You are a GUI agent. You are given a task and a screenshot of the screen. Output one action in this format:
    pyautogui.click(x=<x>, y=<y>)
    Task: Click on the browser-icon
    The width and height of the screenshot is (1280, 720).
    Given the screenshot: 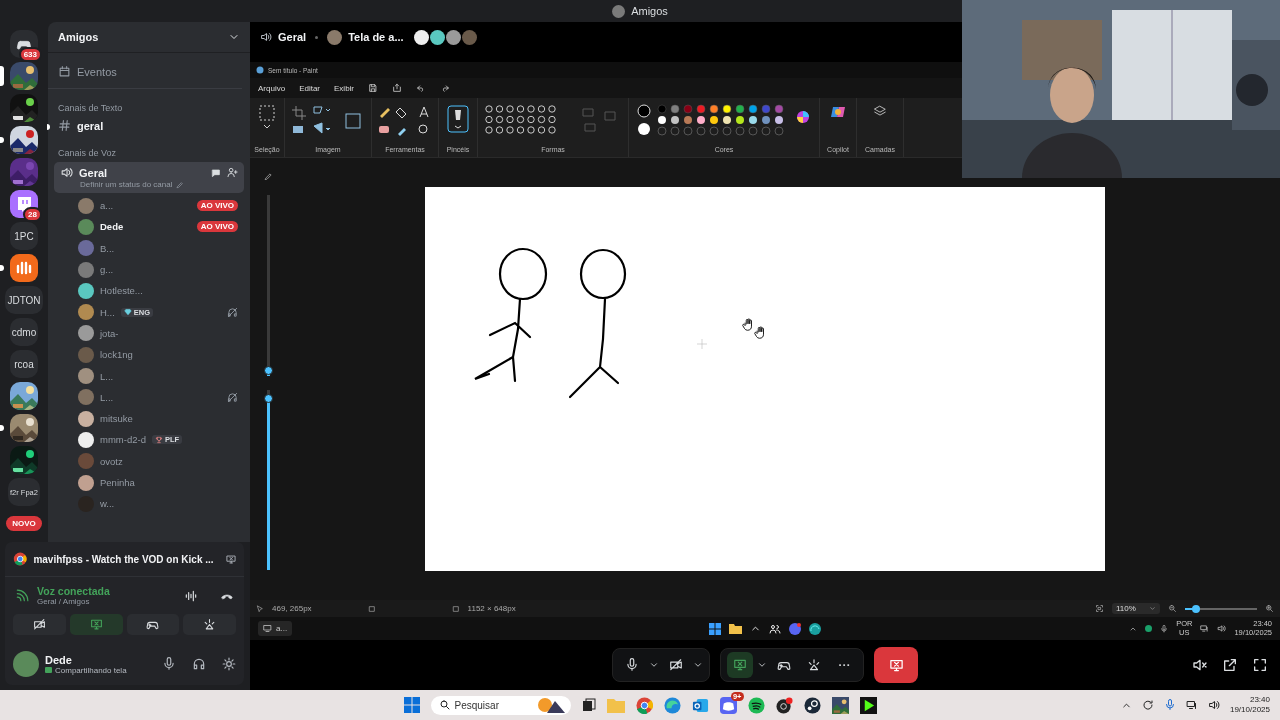 What is the action you would take?
    pyautogui.click(x=815, y=628)
    